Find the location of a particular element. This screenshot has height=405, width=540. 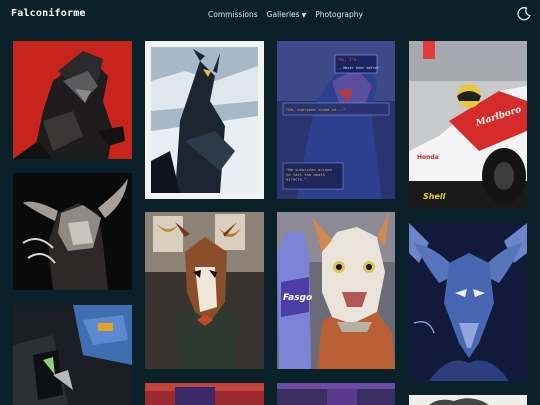

gallery-item-black-wolf is located at coordinates (204, 120).